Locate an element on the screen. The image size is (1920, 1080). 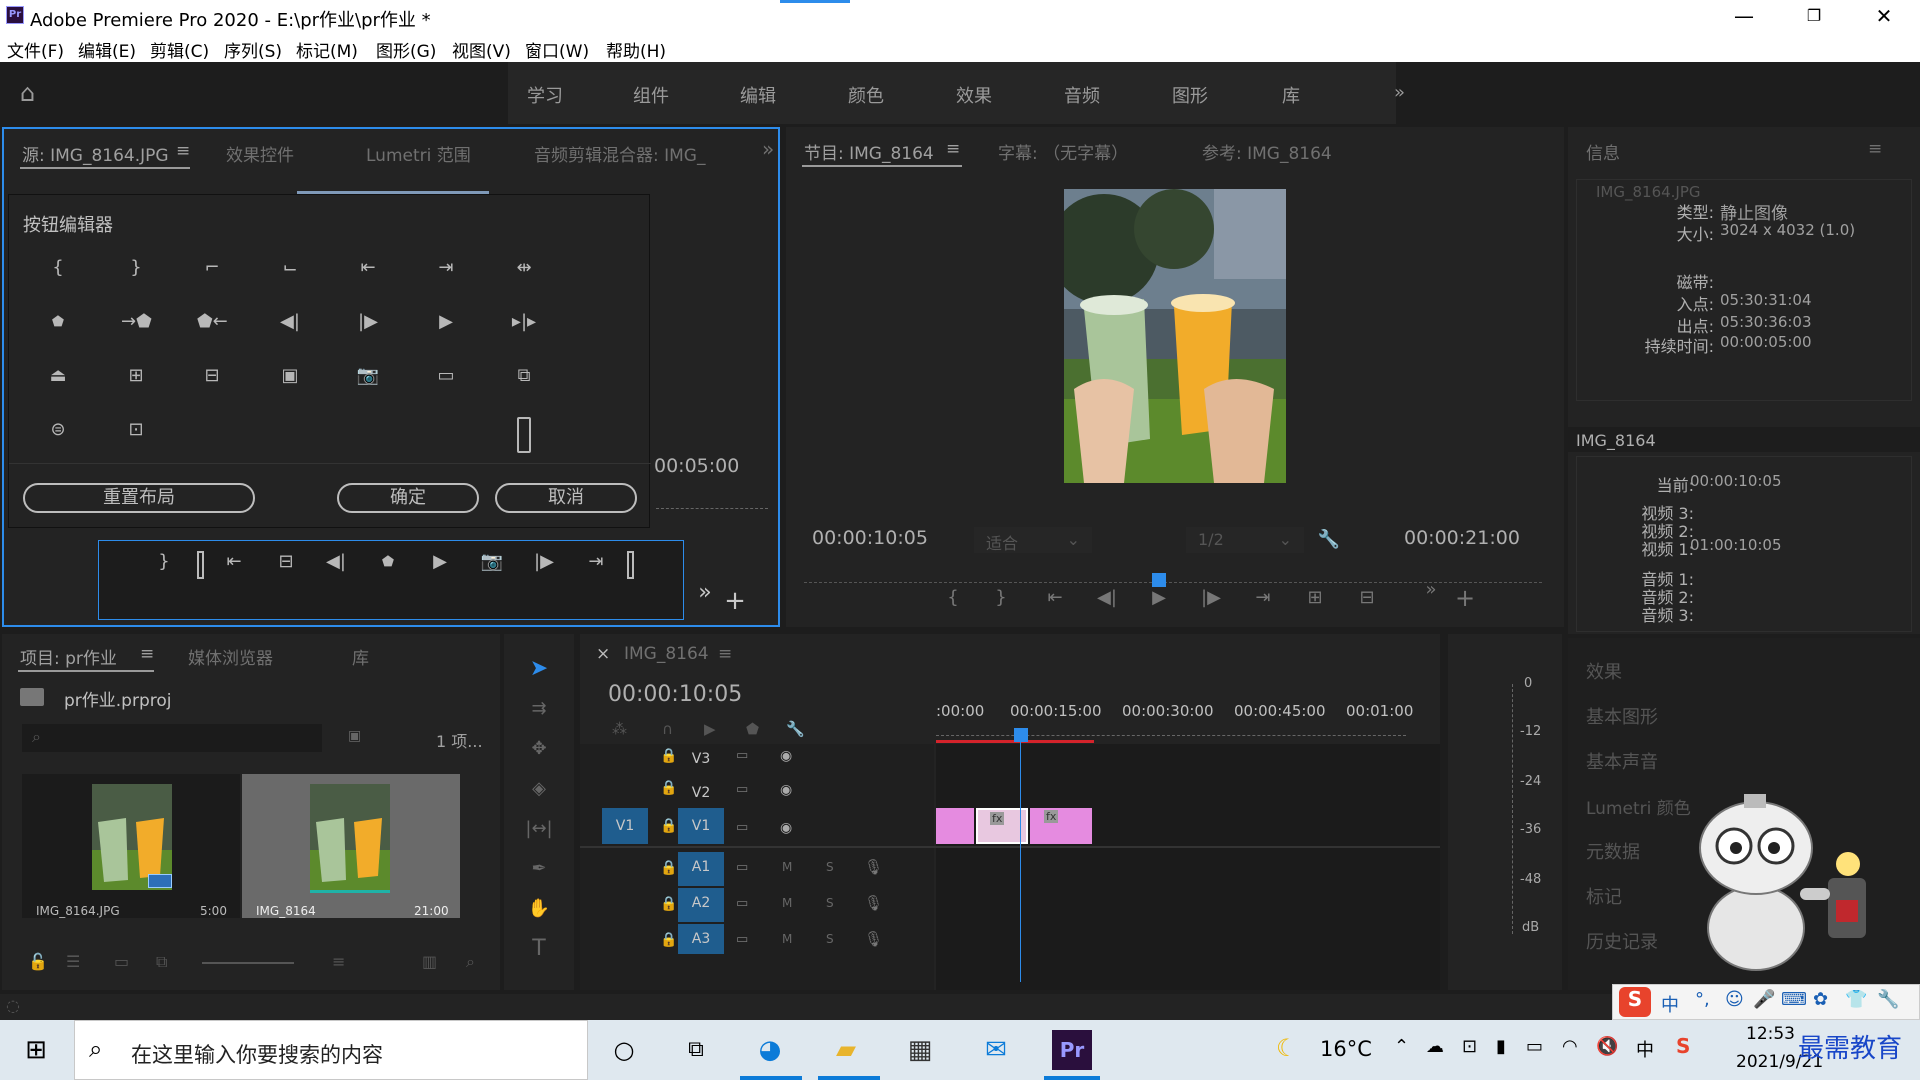
ws-audio: 音频 is located at coordinates (1082, 95).